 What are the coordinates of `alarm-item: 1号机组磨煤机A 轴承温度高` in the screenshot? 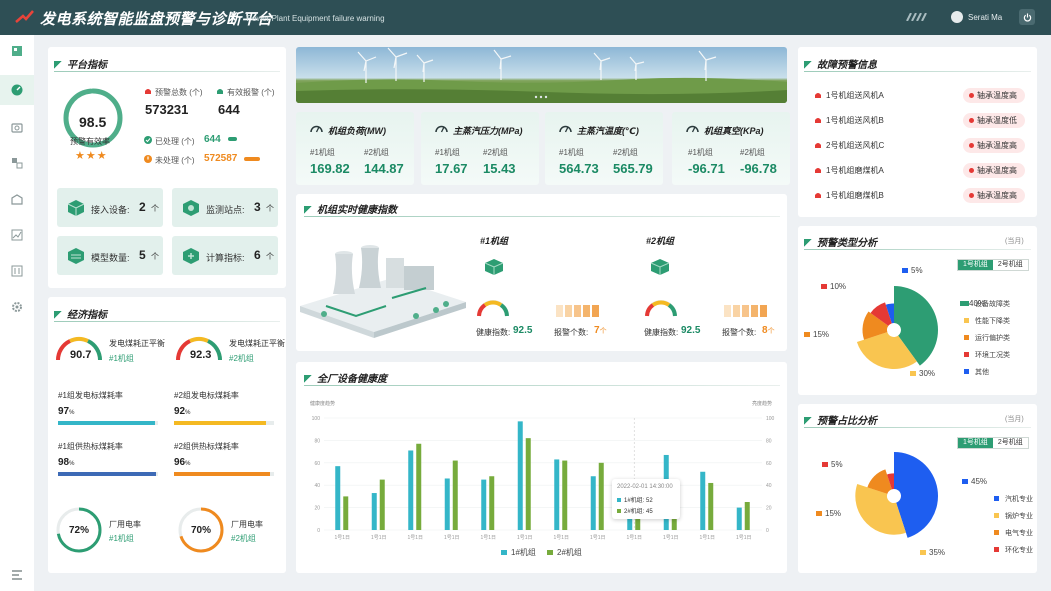 It's located at (919, 171).